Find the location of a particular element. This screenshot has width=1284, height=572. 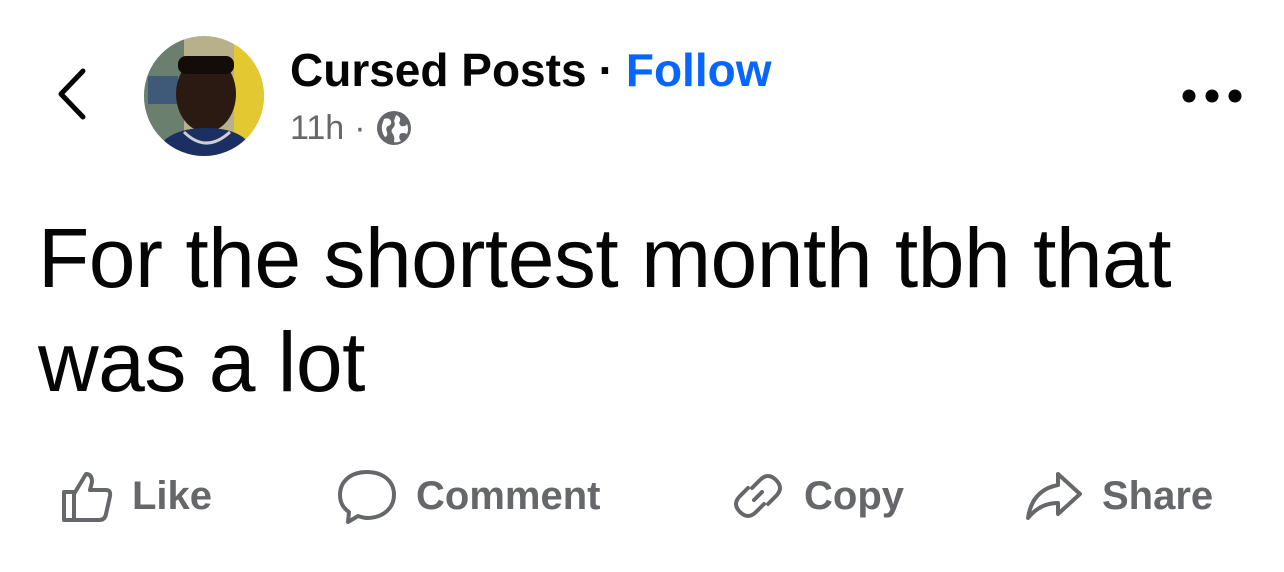

comment-button: Comment is located at coordinates (468, 496).